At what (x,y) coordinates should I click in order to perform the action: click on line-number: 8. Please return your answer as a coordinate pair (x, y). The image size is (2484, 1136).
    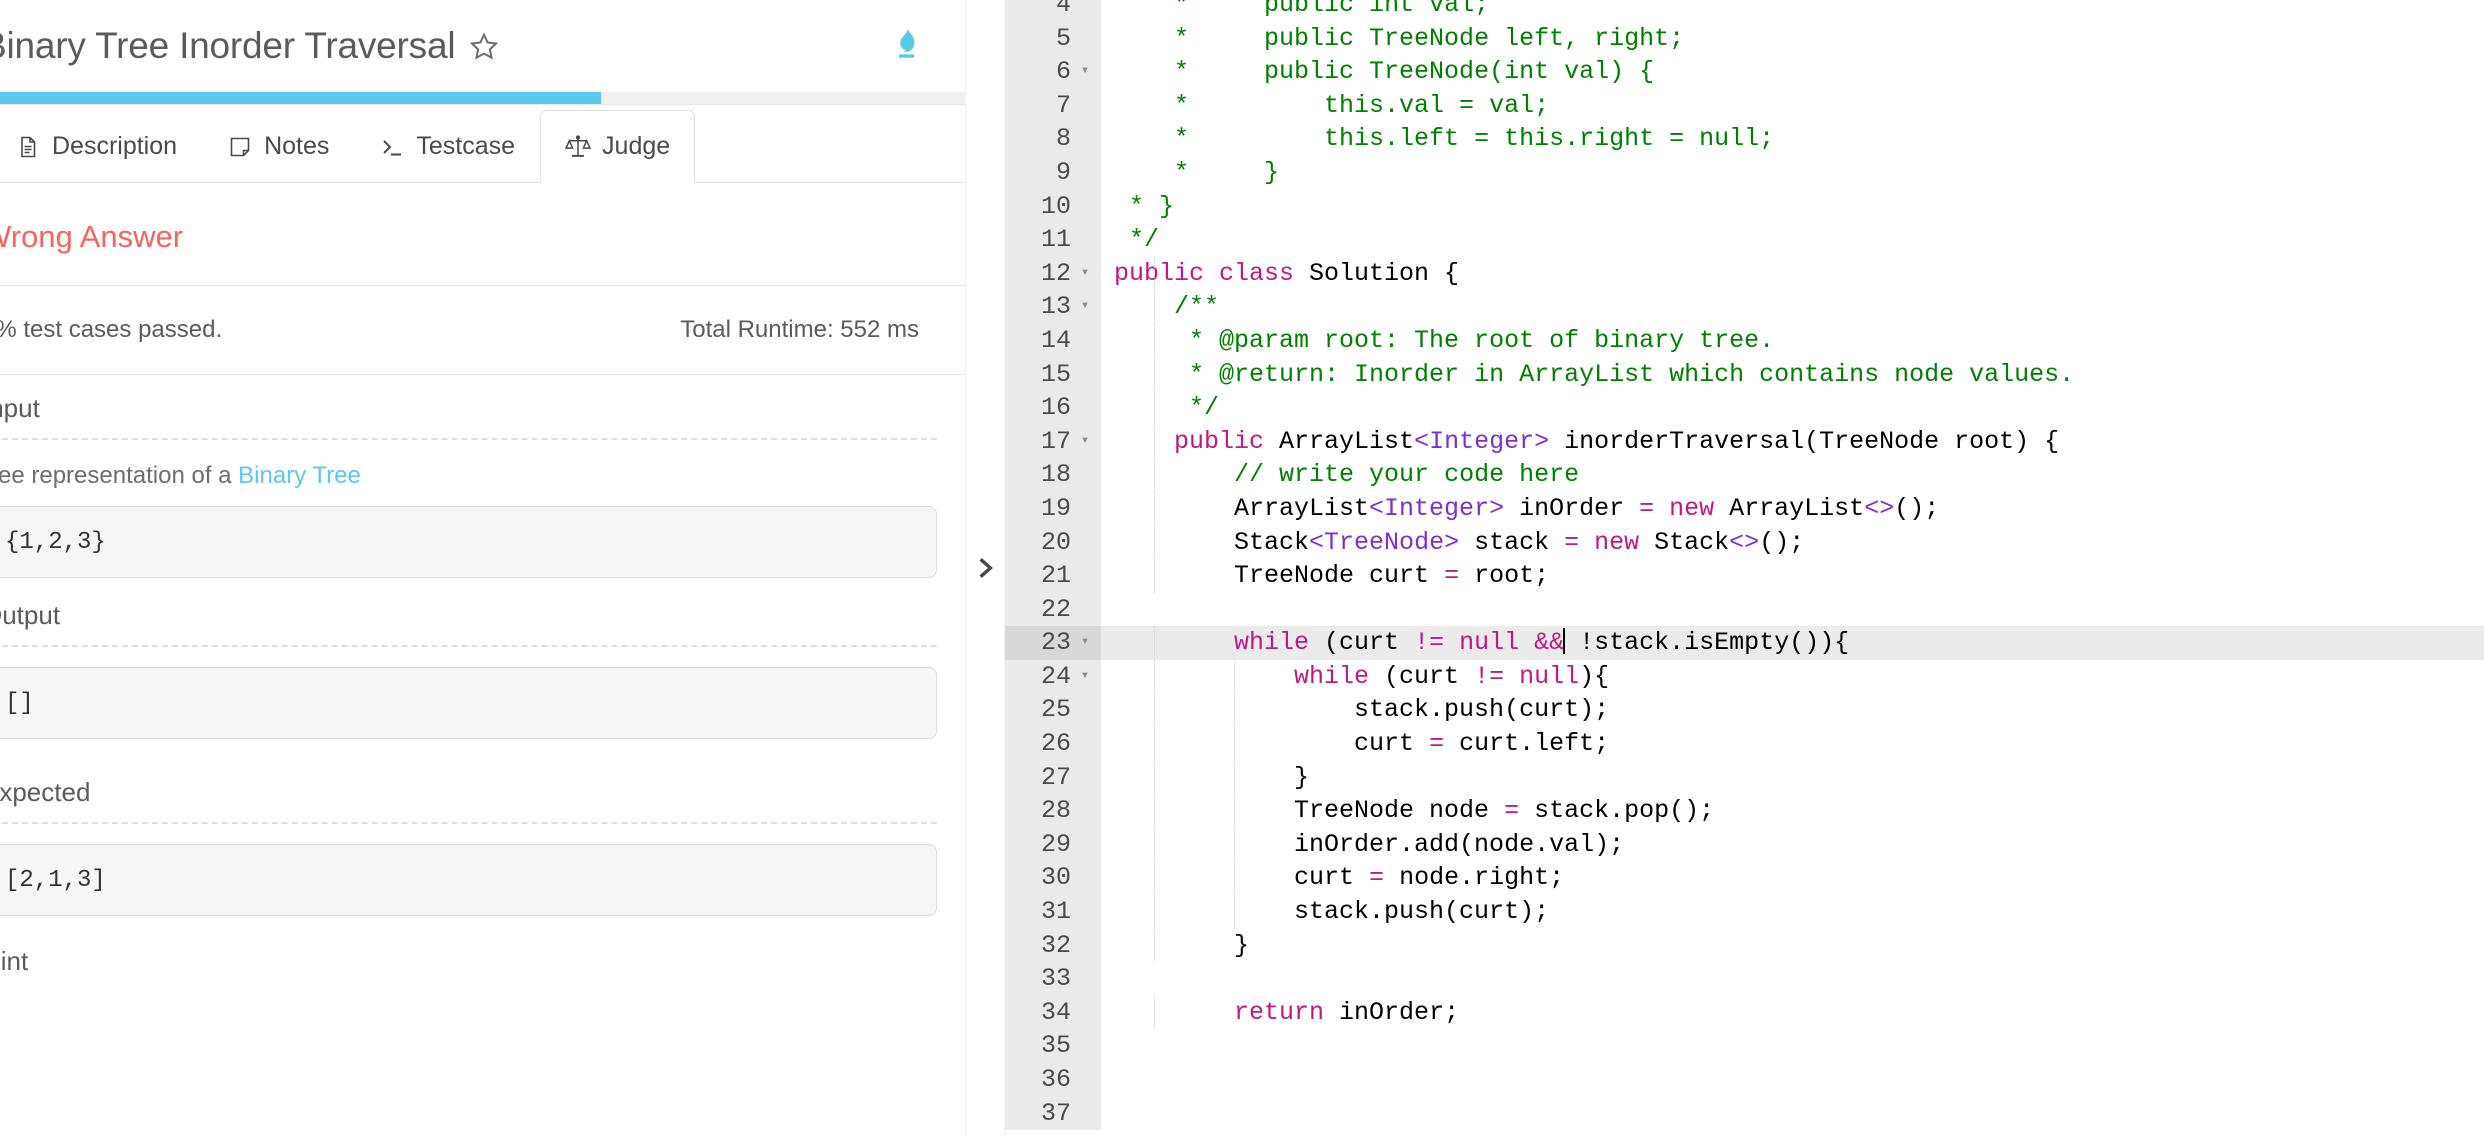
    Looking at the image, I should click on (1053, 139).